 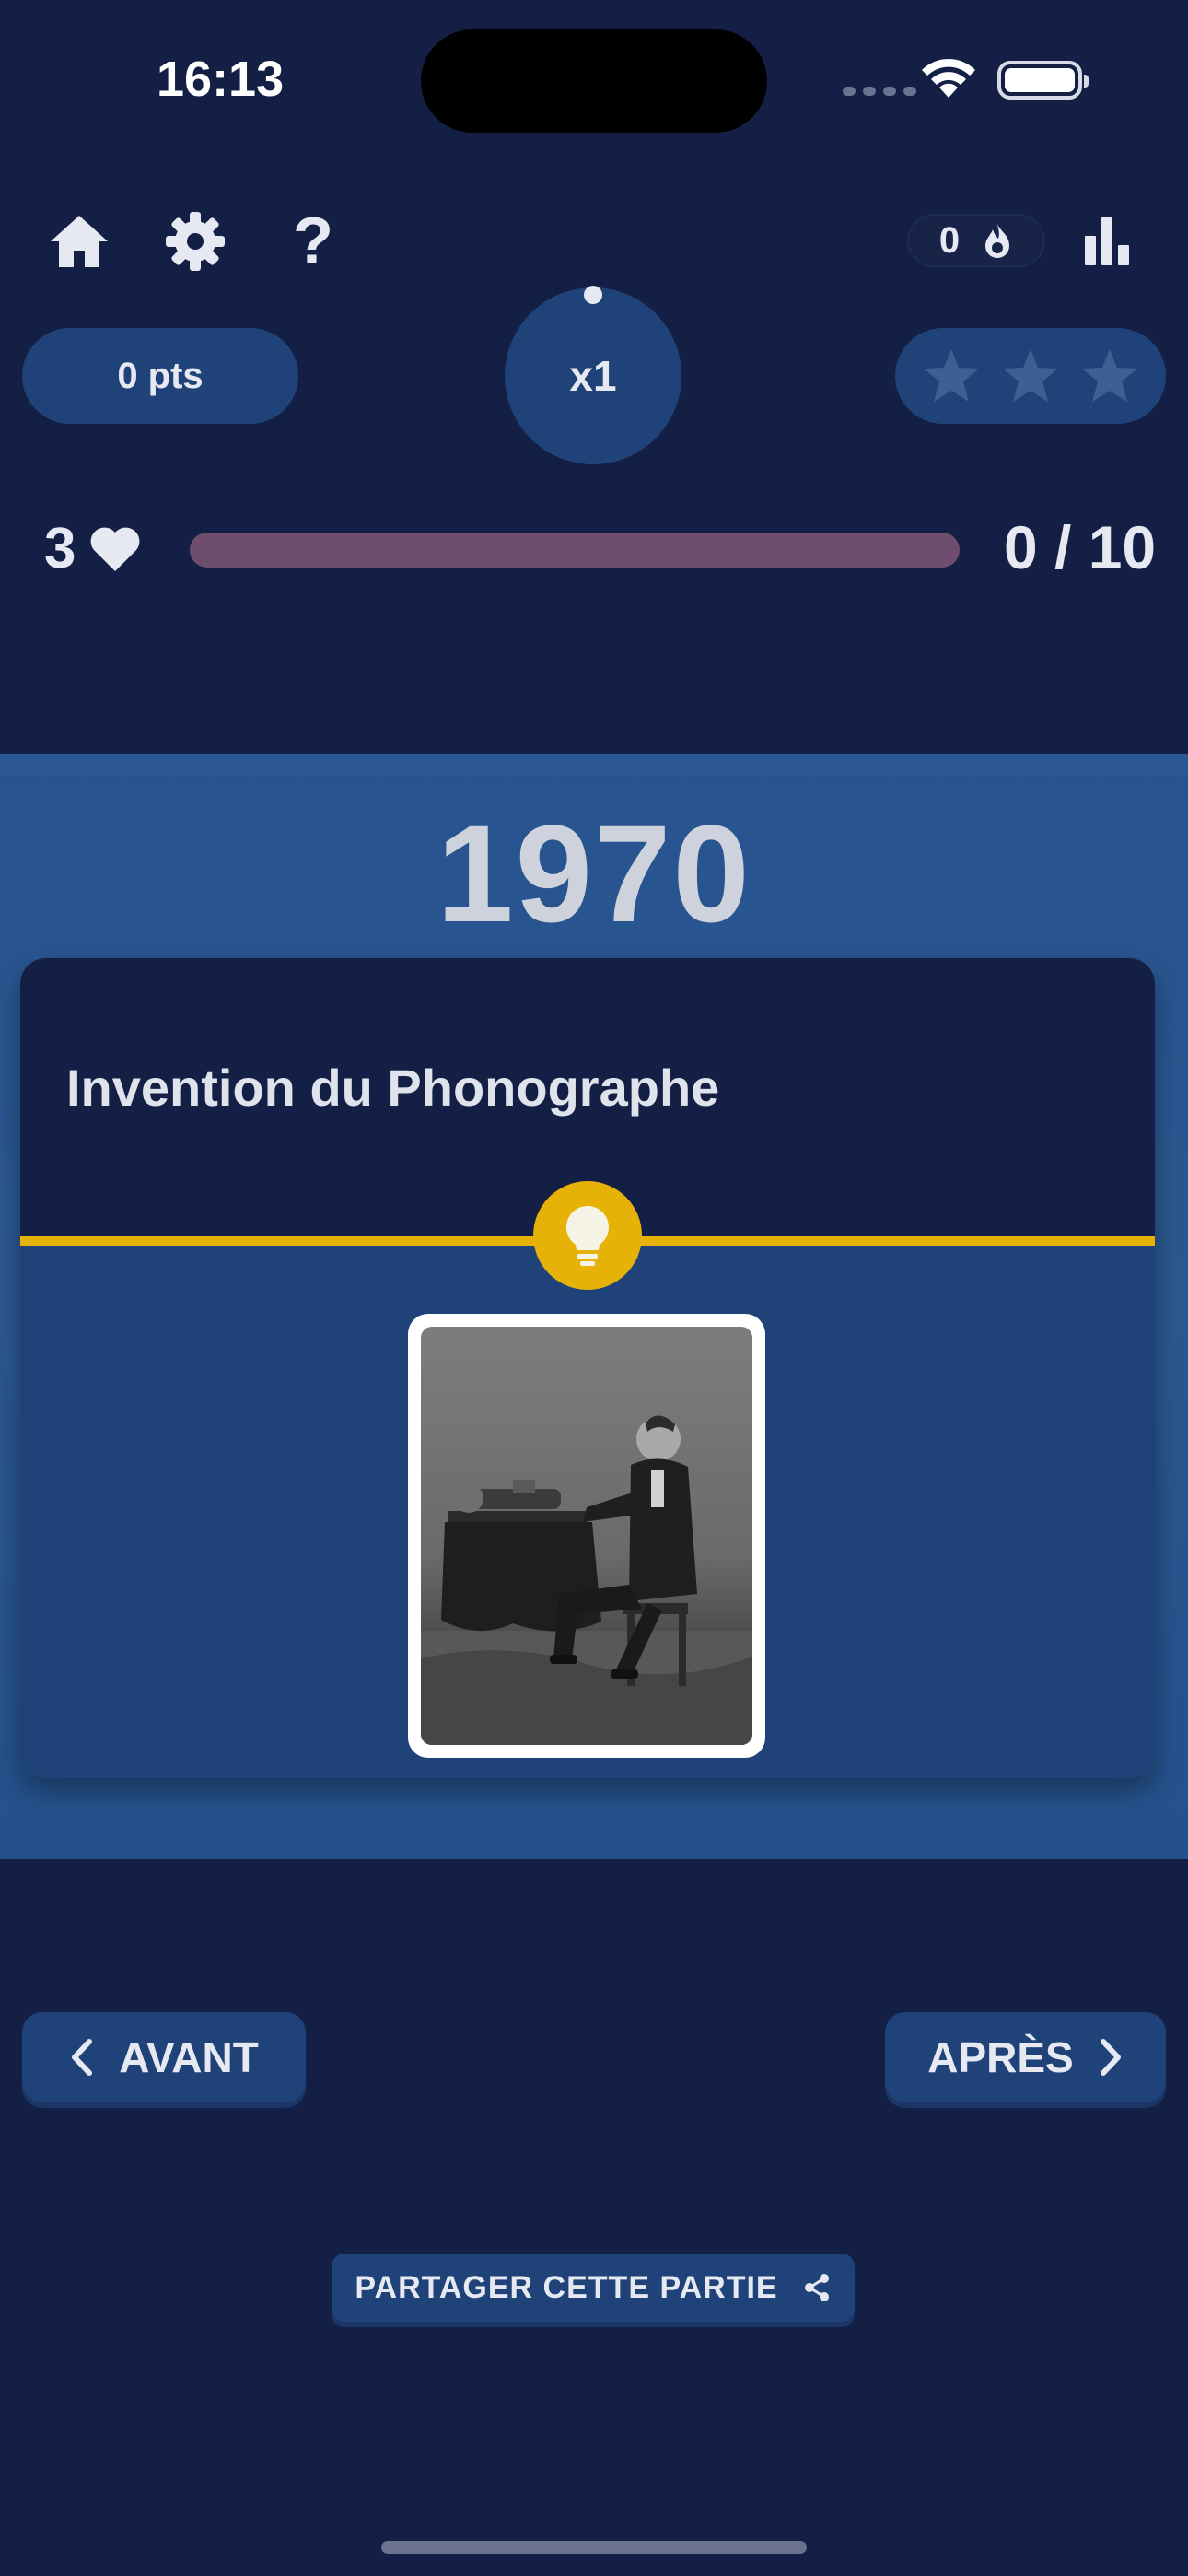 I want to click on event-year: 1970, so click(x=594, y=873).